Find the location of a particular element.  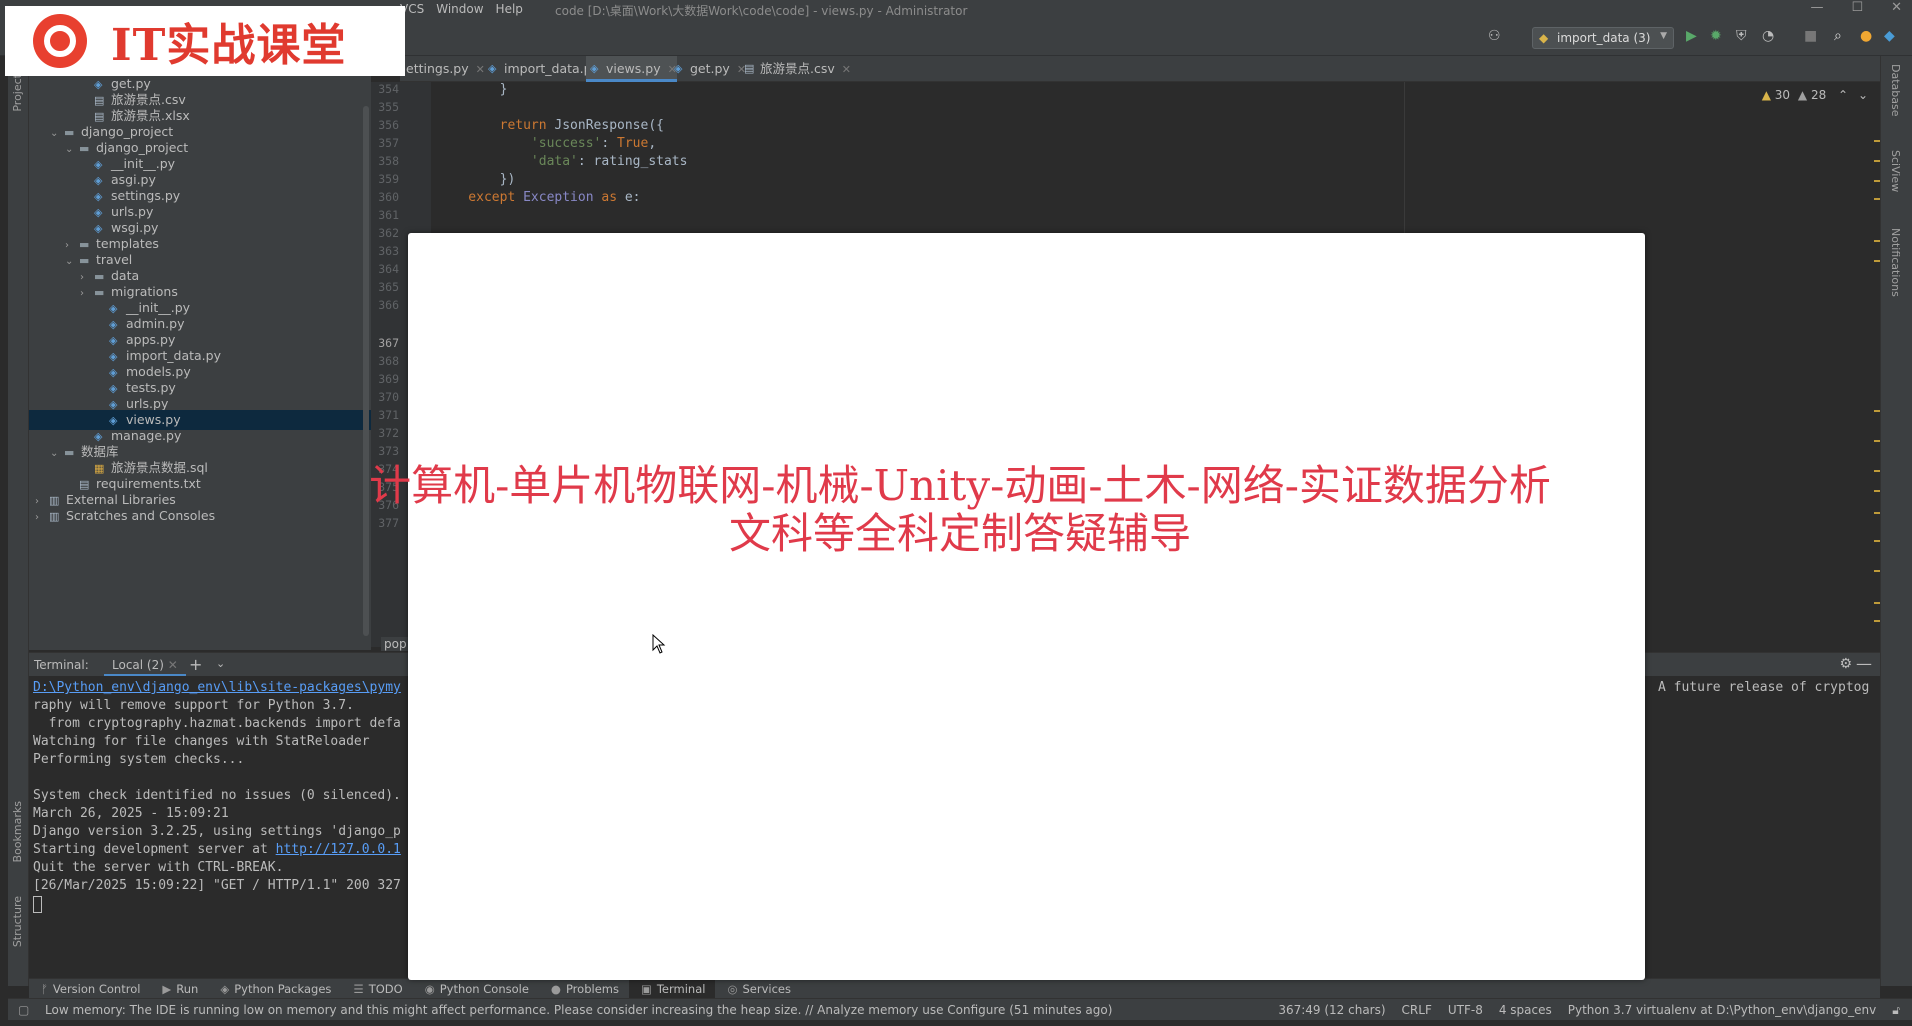

minimize-button: — is located at coordinates (1816, 7).